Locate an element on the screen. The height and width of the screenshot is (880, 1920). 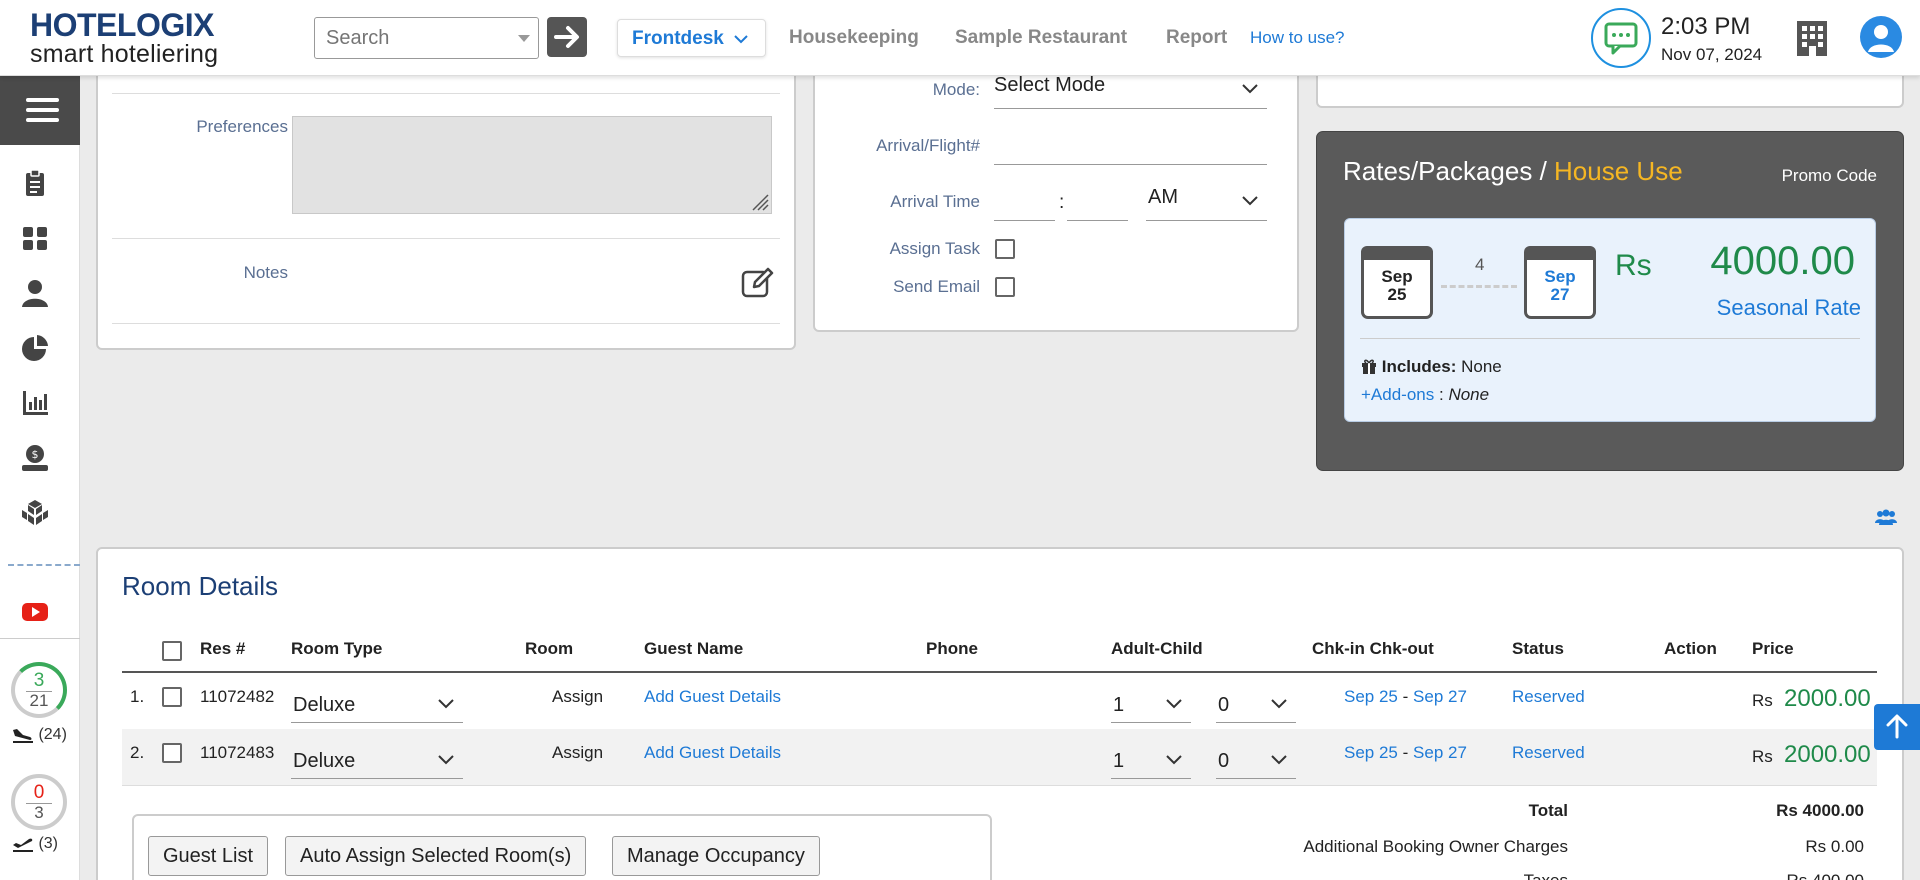
room-type-value: Deluxe is located at coordinates (324, 705).